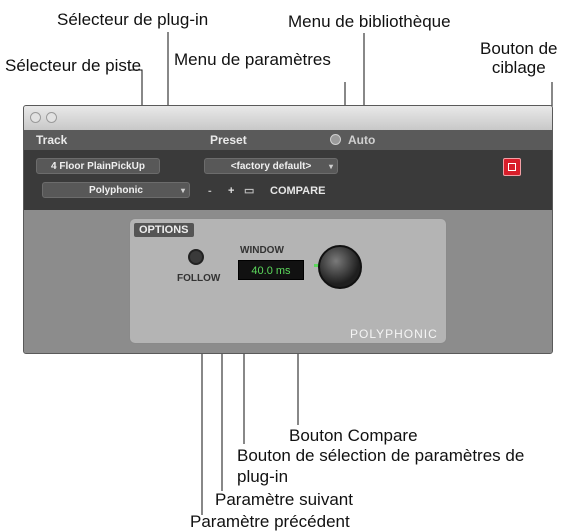  Describe the element at coordinates (335, 139) in the screenshot. I see `library-menu-button` at that location.